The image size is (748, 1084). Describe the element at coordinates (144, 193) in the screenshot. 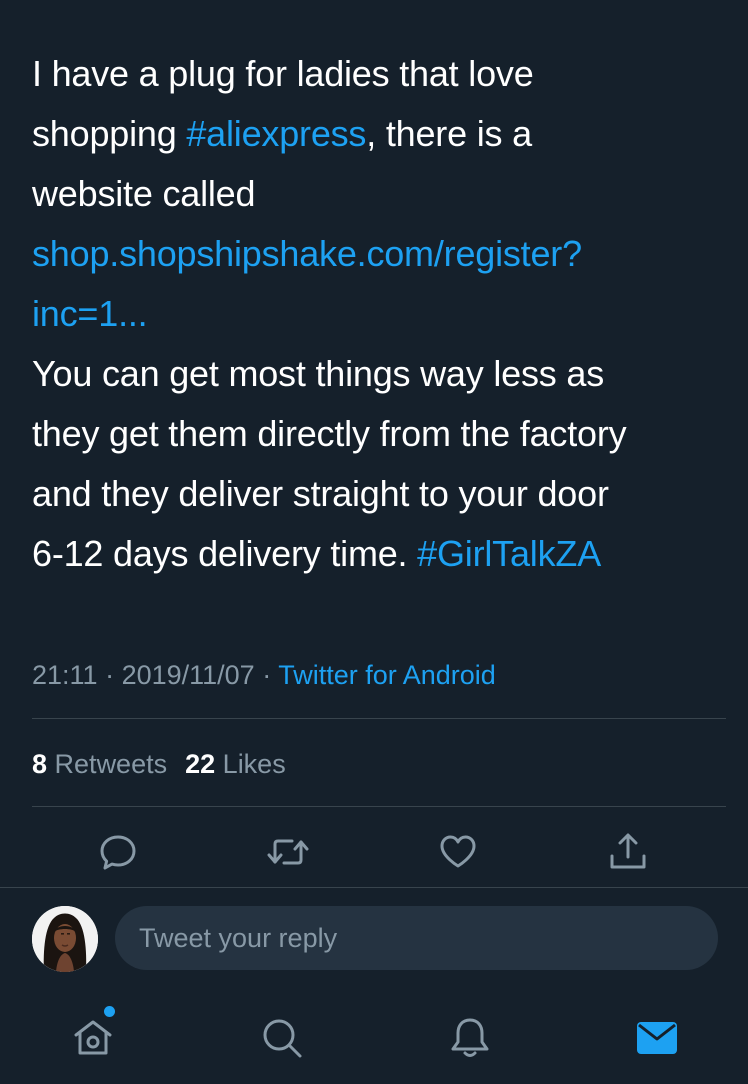

I see `tweet-text-segment: website called` at that location.